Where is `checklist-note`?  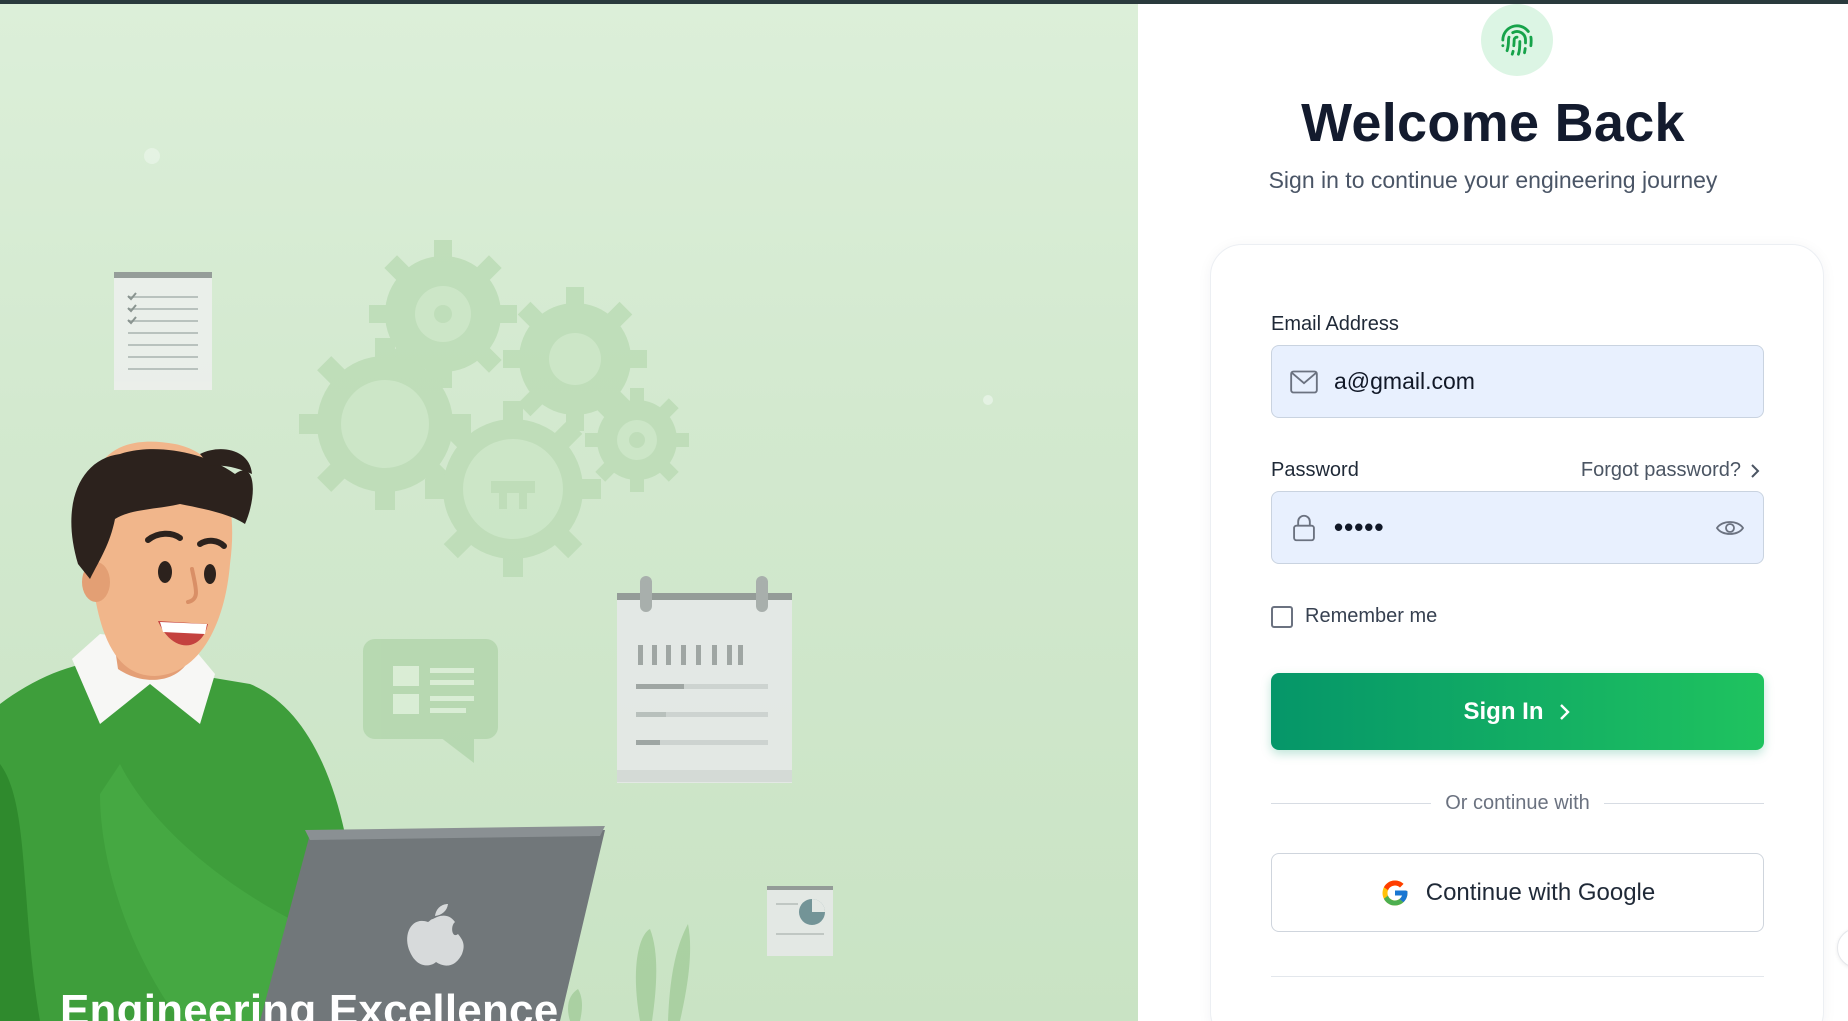 checklist-note is located at coordinates (163, 331).